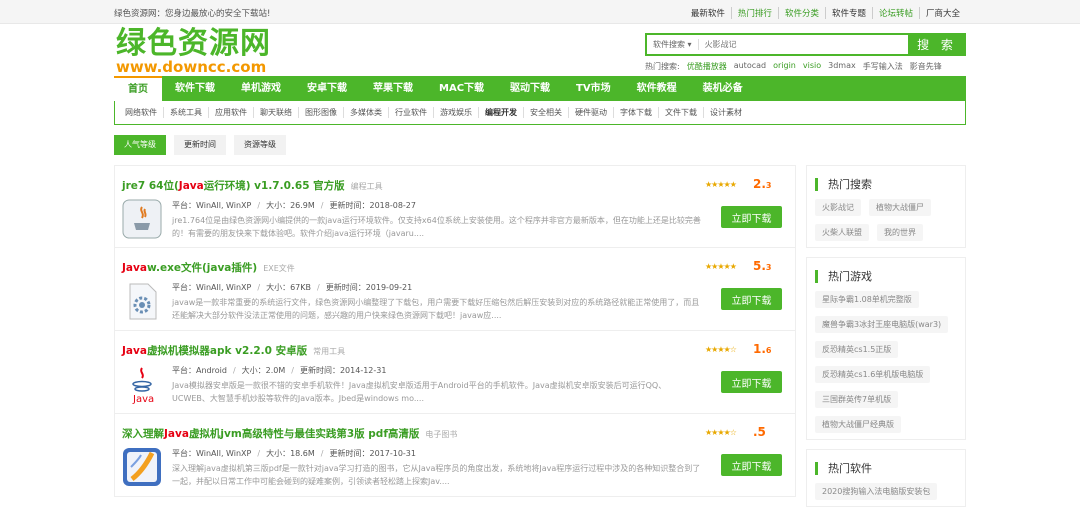  What do you see at coordinates (410, 112) in the screenshot?
I see `subnav-item: 行业软件` at bounding box center [410, 112].